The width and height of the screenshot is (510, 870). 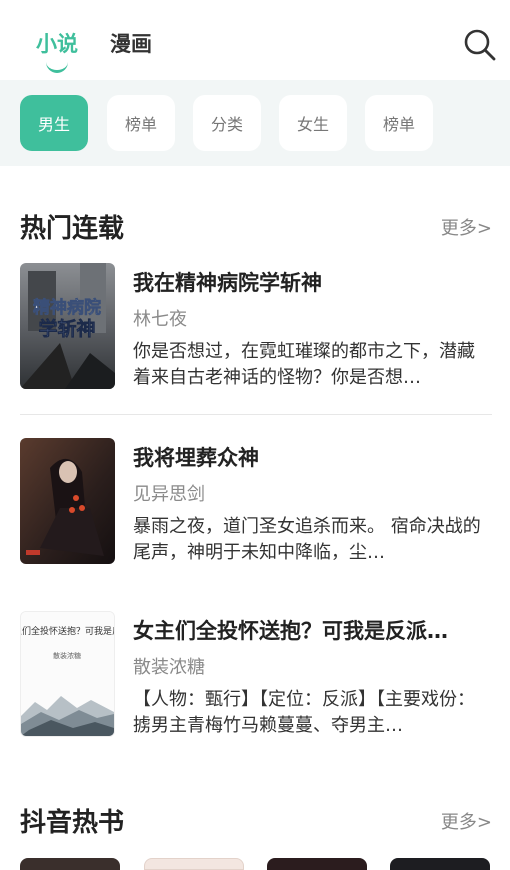 What do you see at coordinates (169, 667) in the screenshot?
I see `book-author: 散装浓糖` at bounding box center [169, 667].